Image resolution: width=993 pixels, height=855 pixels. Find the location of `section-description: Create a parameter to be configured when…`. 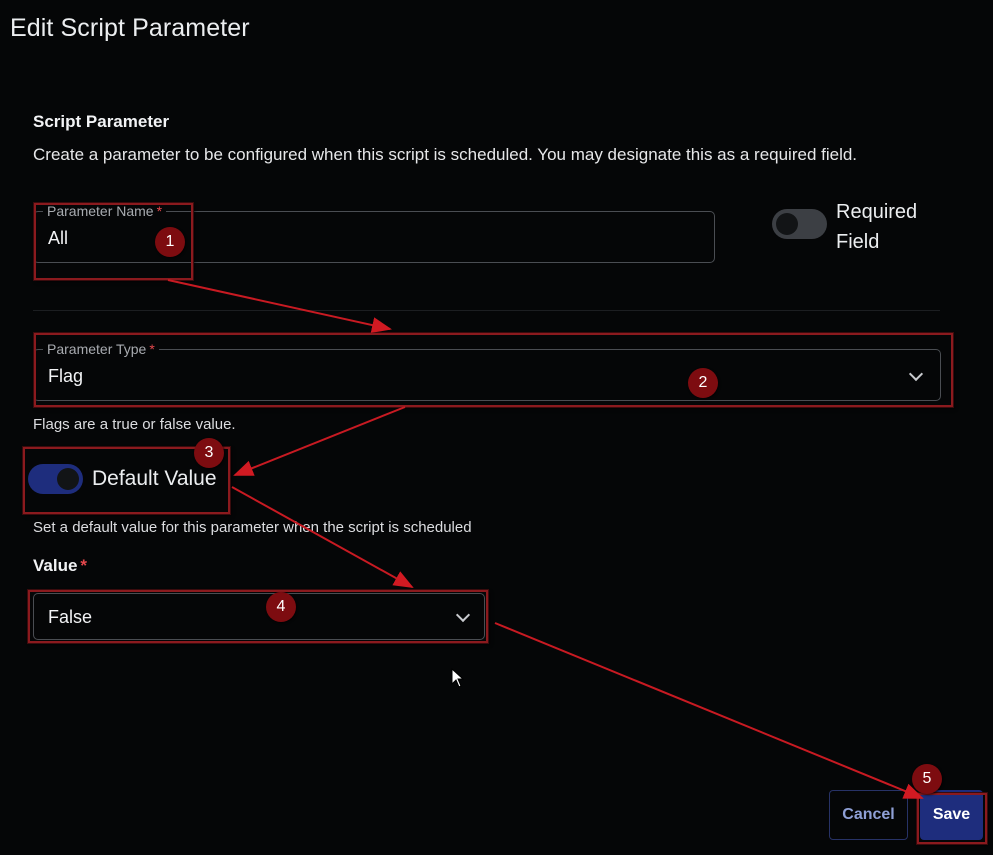

section-description: Create a parameter to be configured when… is located at coordinates (445, 154).